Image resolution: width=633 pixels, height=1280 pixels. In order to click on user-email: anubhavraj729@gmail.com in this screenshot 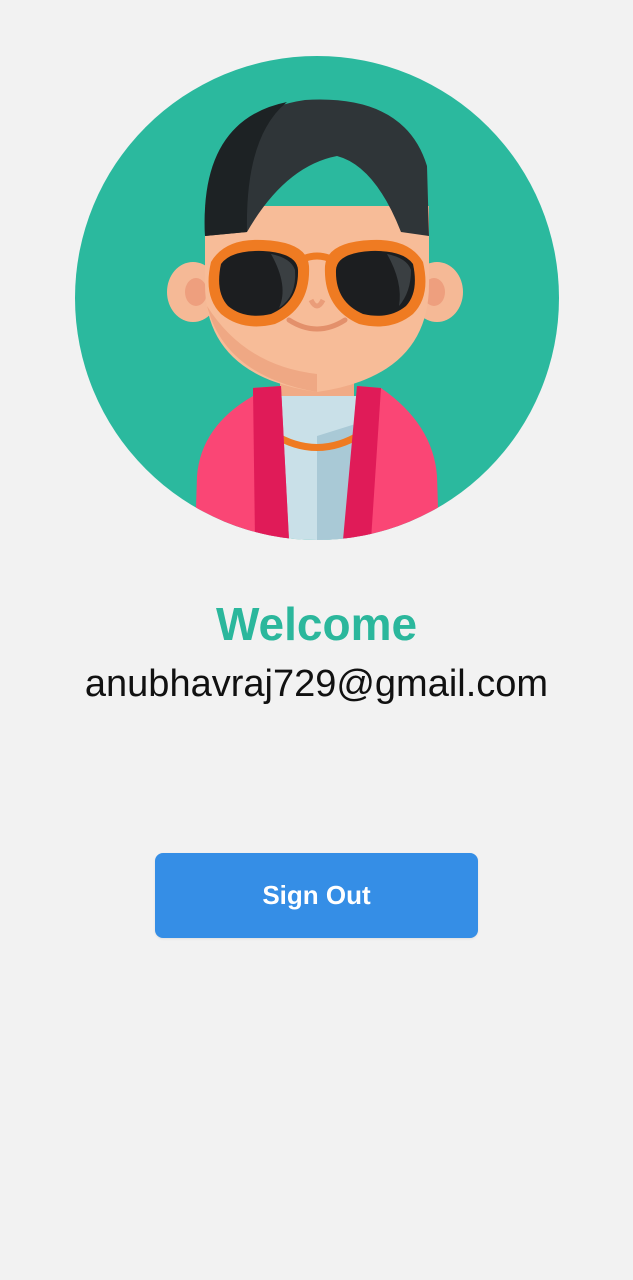, I will do `click(316, 684)`.